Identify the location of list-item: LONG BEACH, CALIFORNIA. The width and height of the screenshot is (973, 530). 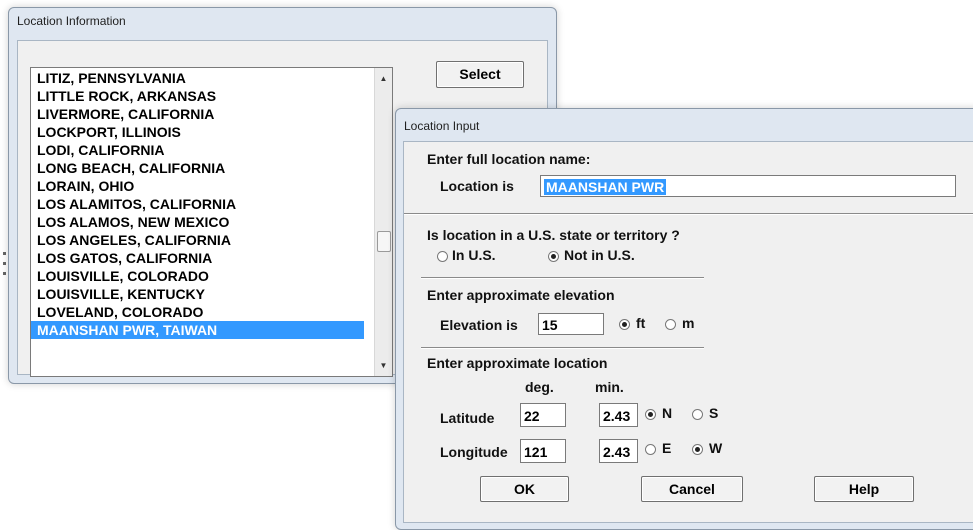
(197, 168).